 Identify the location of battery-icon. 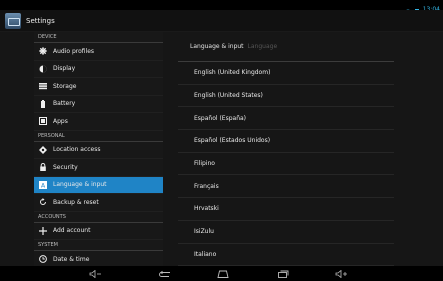
(43, 103).